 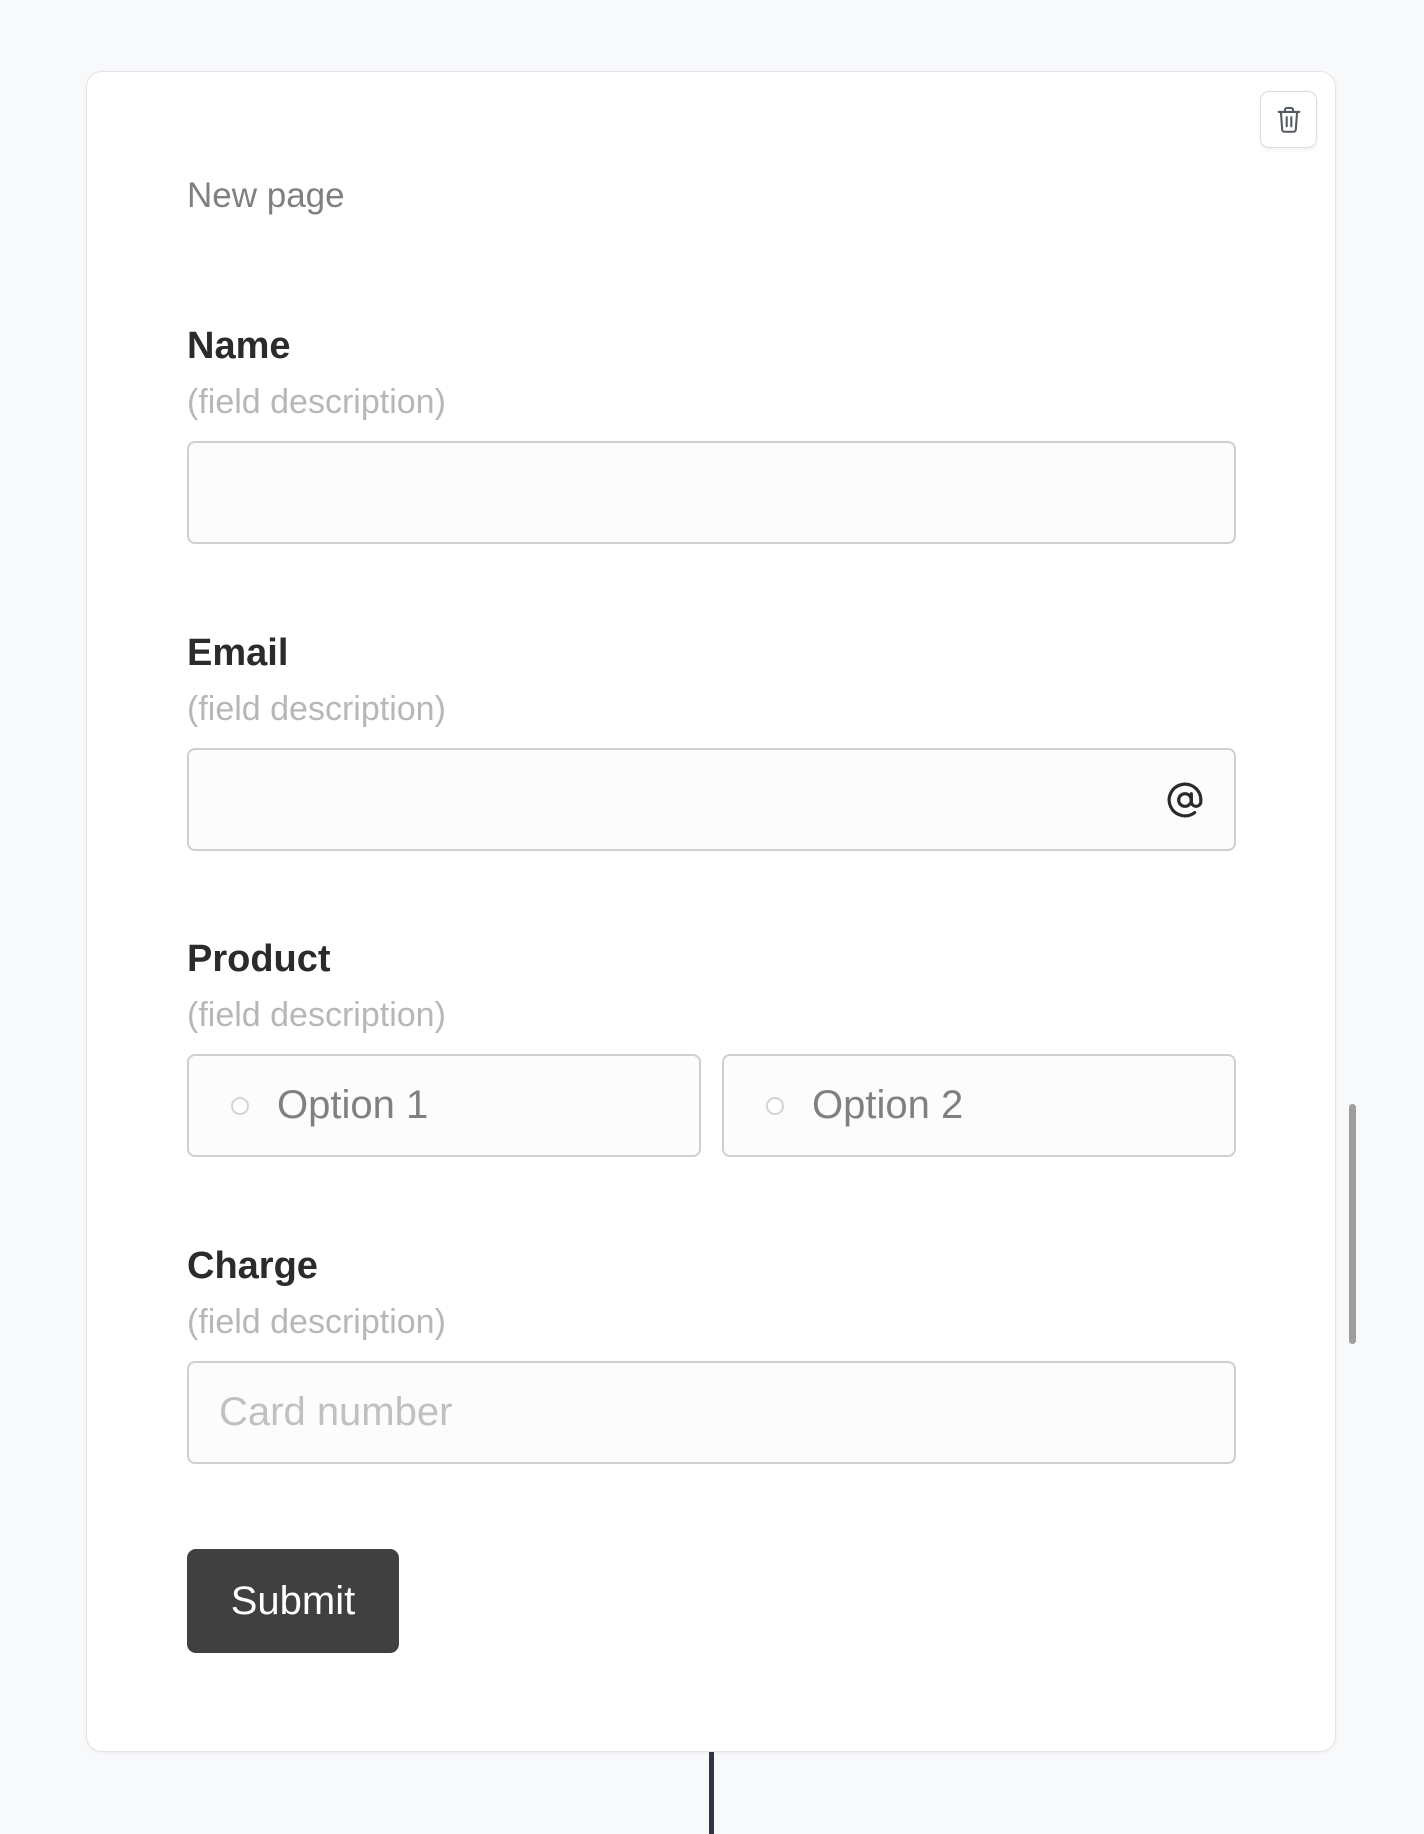 I want to click on trash-icon, so click(x=1288, y=119).